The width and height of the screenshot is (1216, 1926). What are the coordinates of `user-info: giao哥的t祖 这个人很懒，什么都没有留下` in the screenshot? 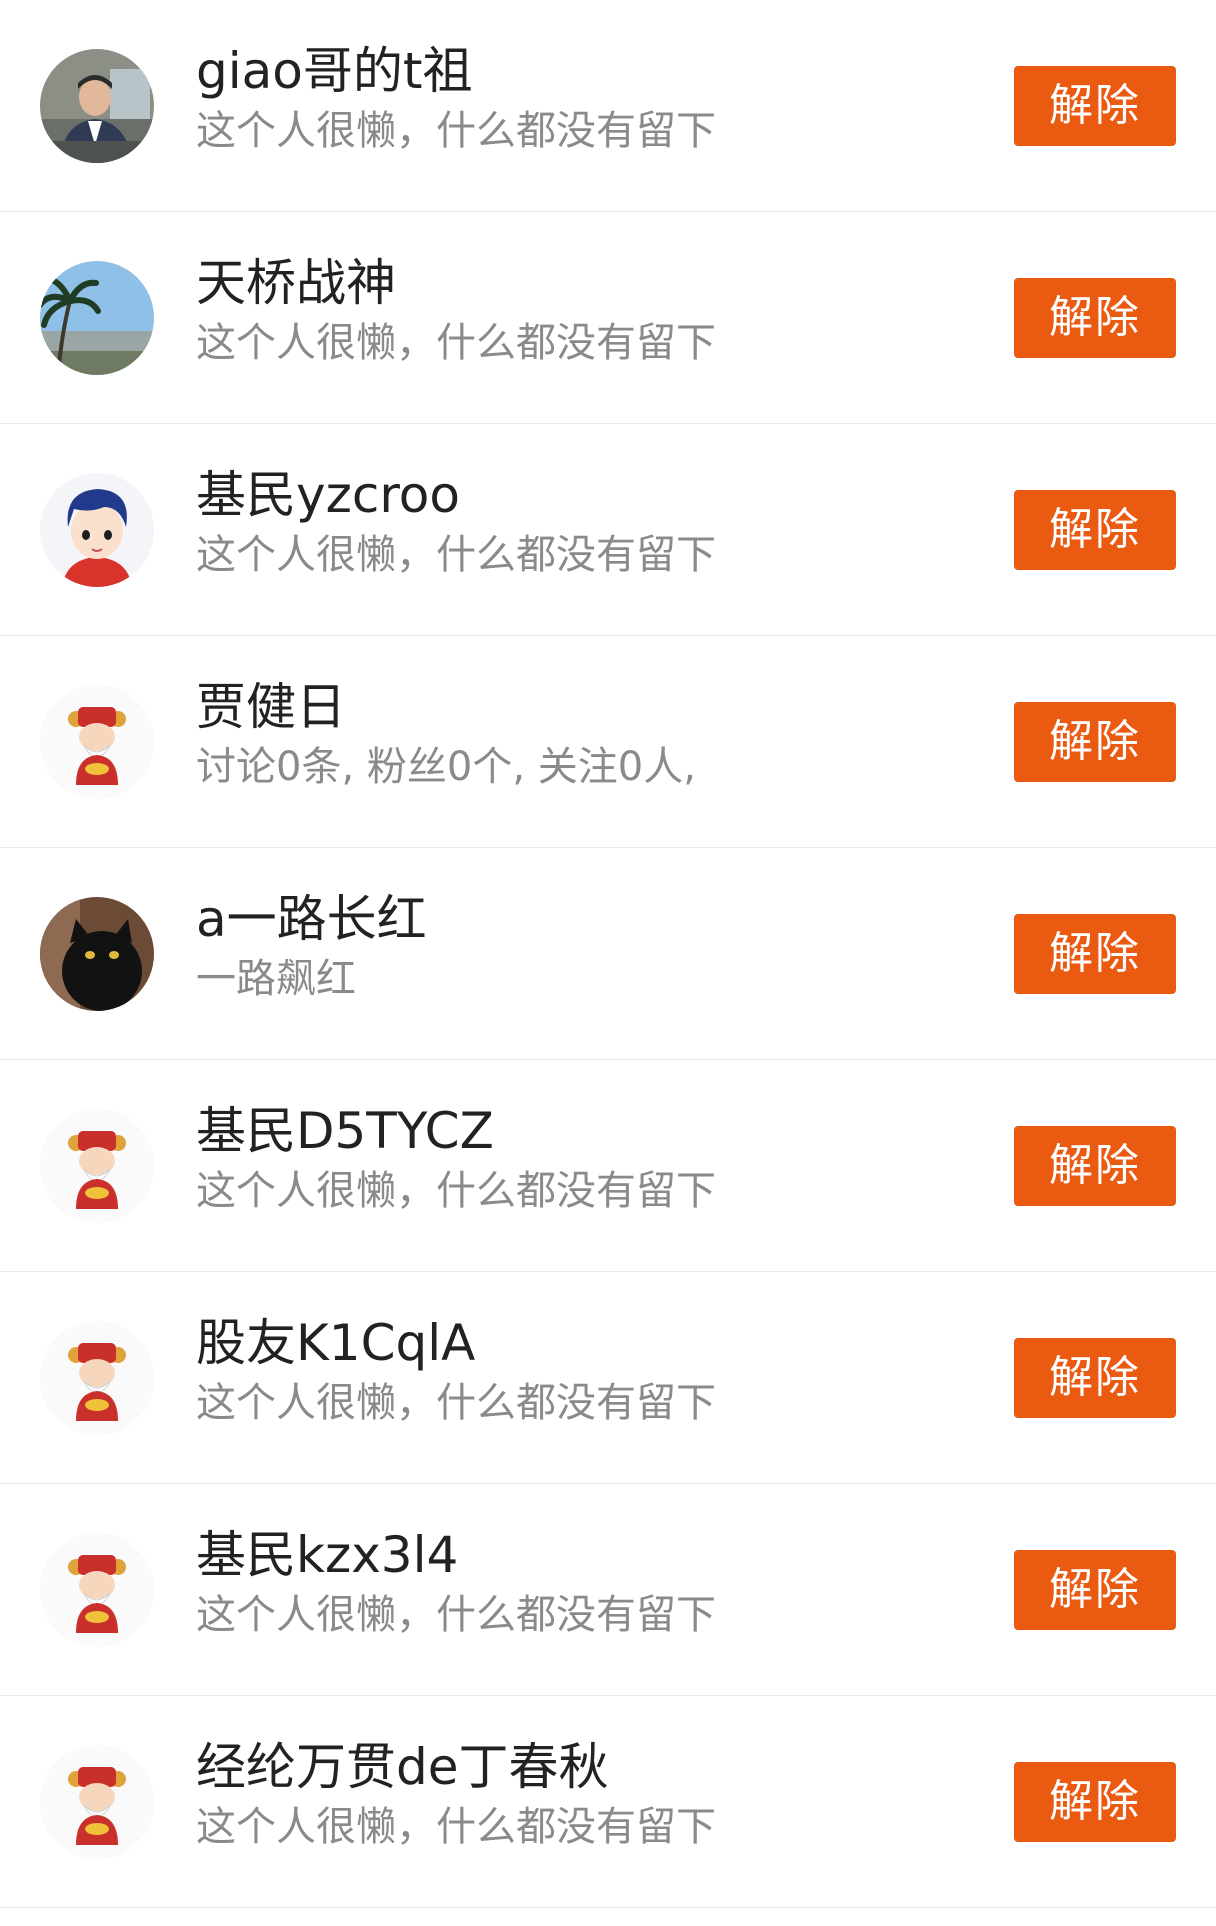 It's located at (586, 99).